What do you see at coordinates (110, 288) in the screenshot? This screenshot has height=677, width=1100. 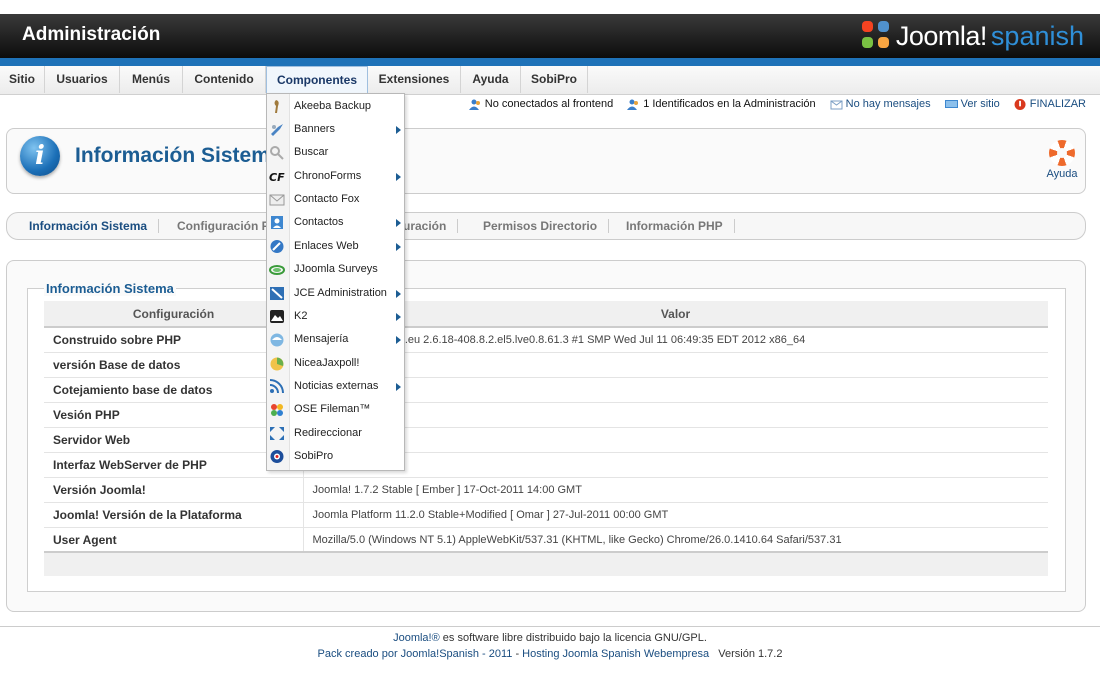 I see `fieldset-legend: Información Sistema` at bounding box center [110, 288].